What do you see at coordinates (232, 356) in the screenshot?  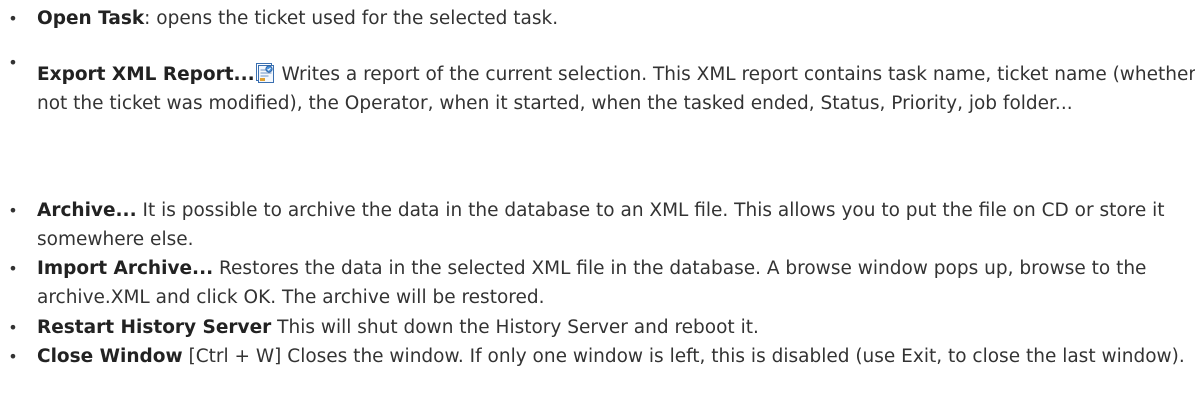 I see `keyboard-shortcut: [Ctrl + W]` at bounding box center [232, 356].